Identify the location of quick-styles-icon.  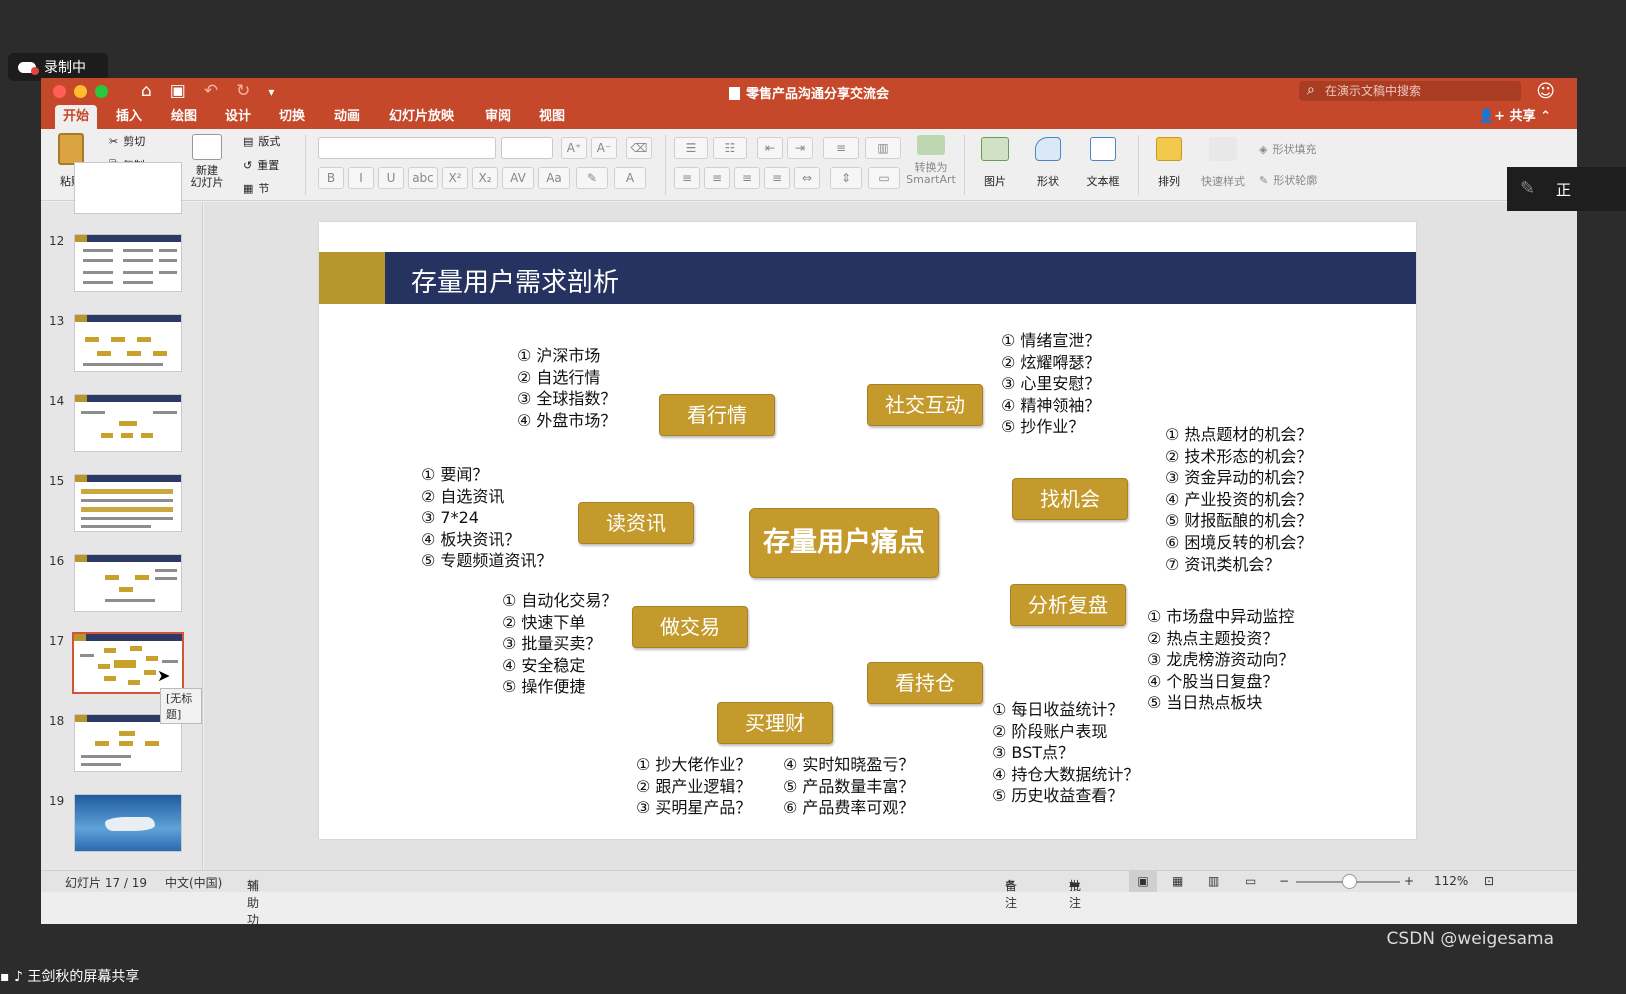
(1223, 149).